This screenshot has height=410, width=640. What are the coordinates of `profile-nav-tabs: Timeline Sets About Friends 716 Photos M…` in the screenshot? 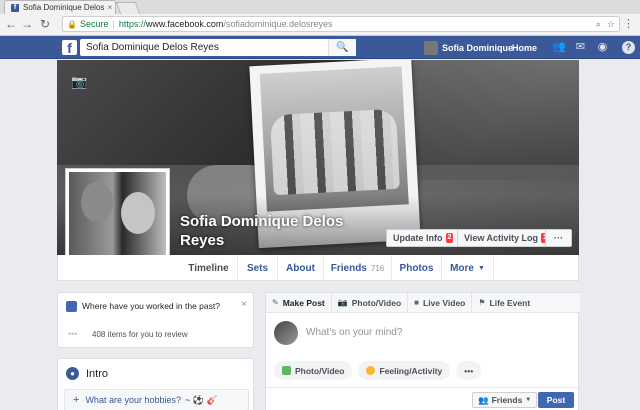 It's located at (318, 268).